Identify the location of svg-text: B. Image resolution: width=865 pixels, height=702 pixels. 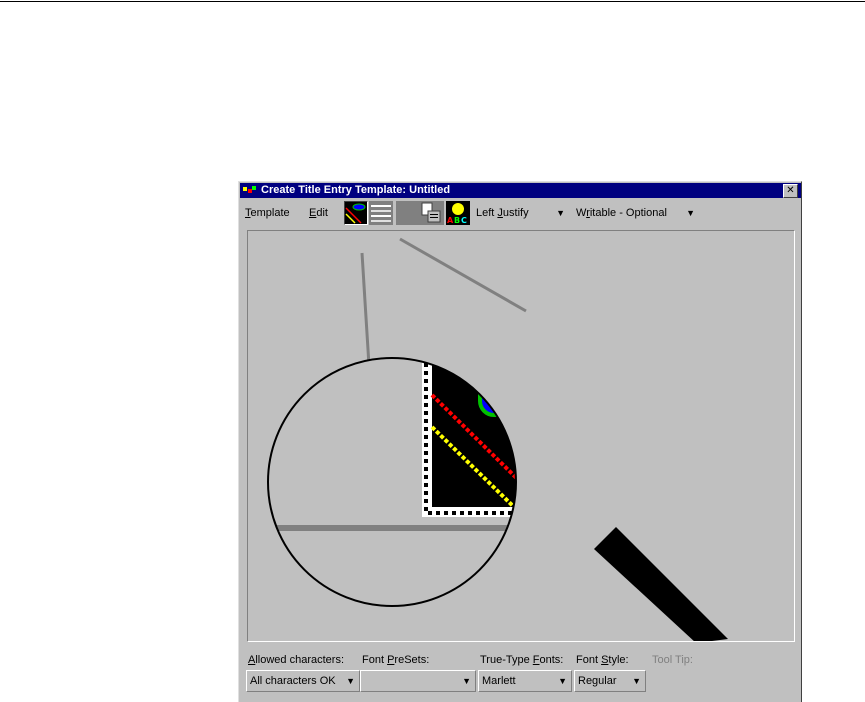
(457, 220).